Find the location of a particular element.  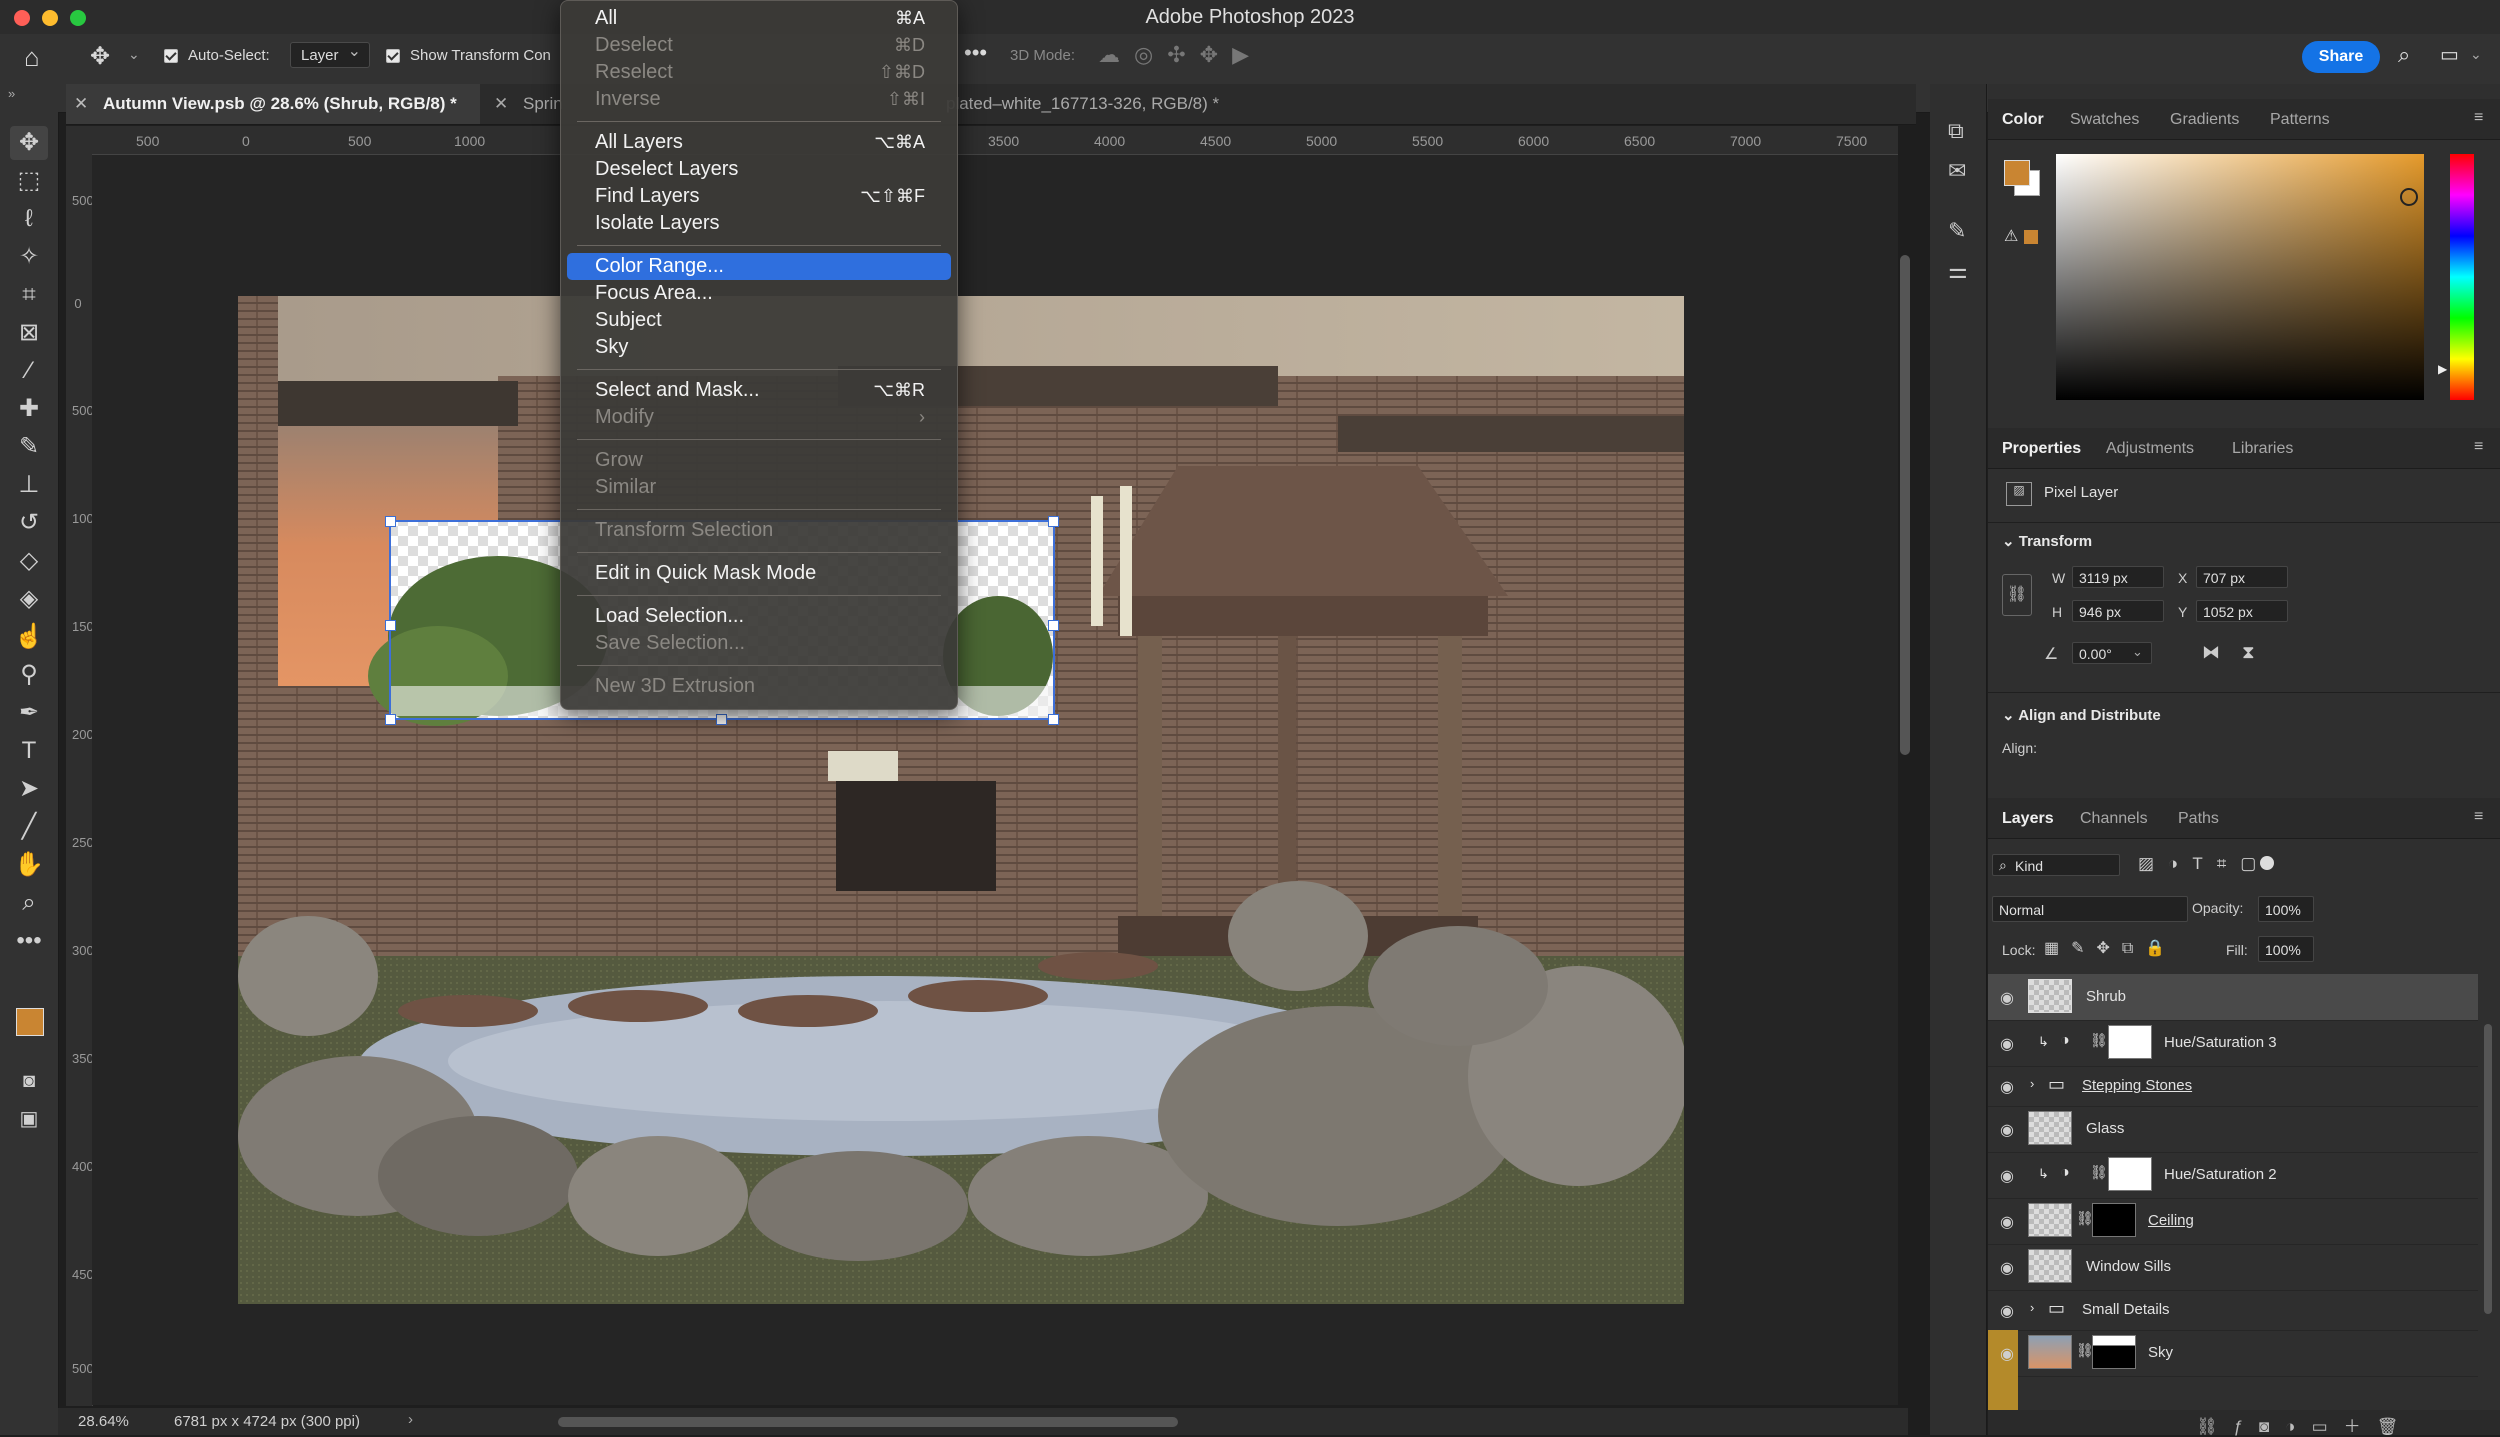

path-selection-tool-icon: ➤ is located at coordinates (29, 789).